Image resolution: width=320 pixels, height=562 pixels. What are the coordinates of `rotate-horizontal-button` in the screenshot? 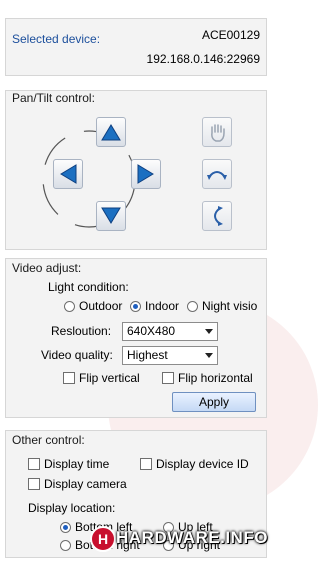 It's located at (217, 174).